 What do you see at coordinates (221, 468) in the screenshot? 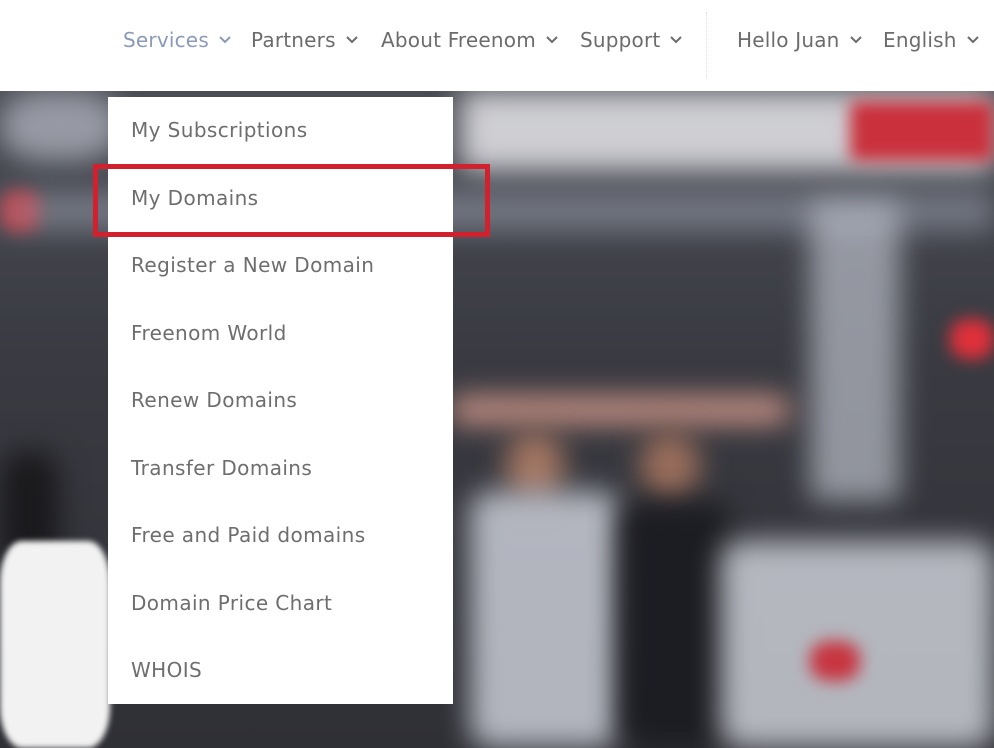
I see `menu-item-transfer-domains: Transfer Domains` at bounding box center [221, 468].